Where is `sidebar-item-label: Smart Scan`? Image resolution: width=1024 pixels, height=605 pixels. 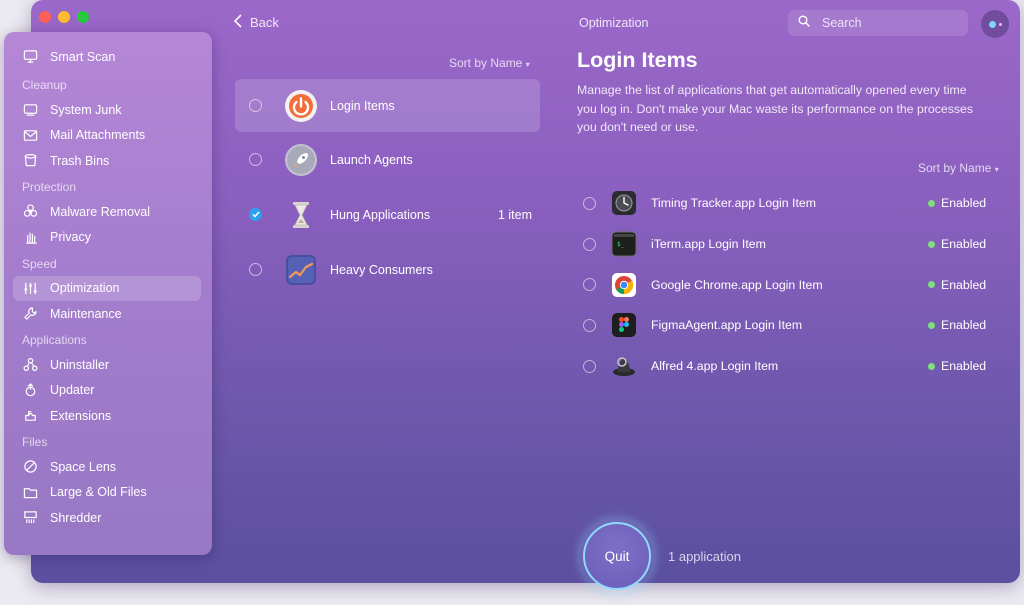
sidebar-item-label: Smart Scan is located at coordinates (83, 56).